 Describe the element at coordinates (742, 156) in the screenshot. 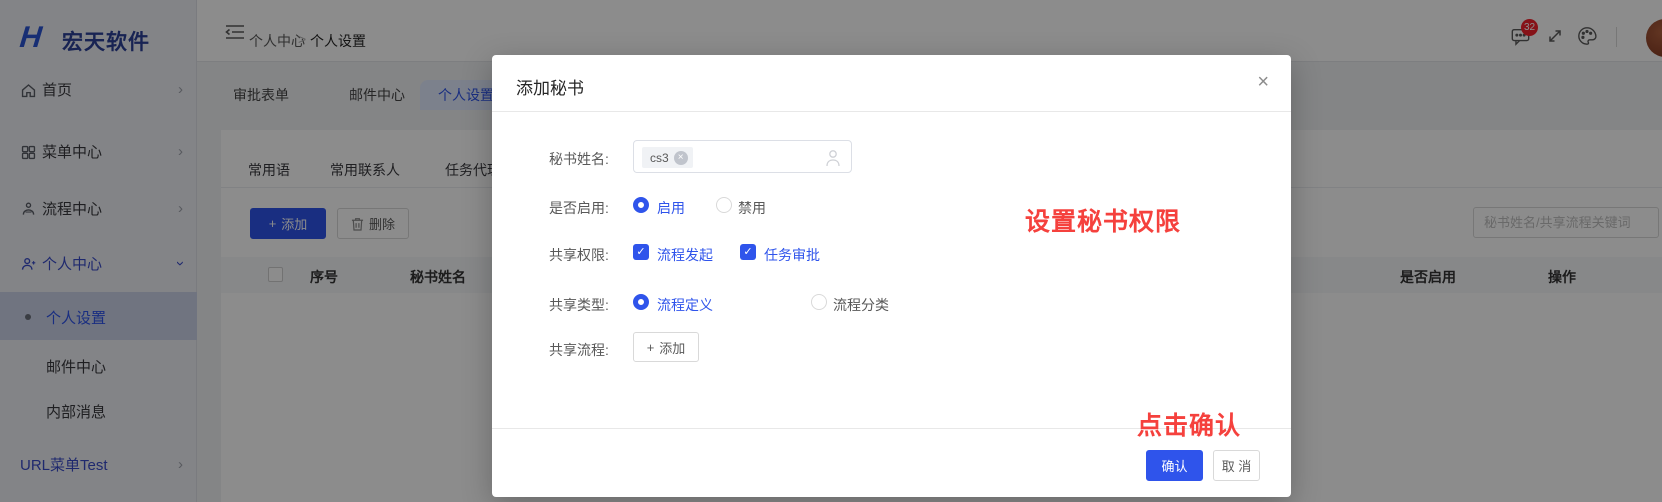

I see `secretary-name-input: cs3 ×` at that location.